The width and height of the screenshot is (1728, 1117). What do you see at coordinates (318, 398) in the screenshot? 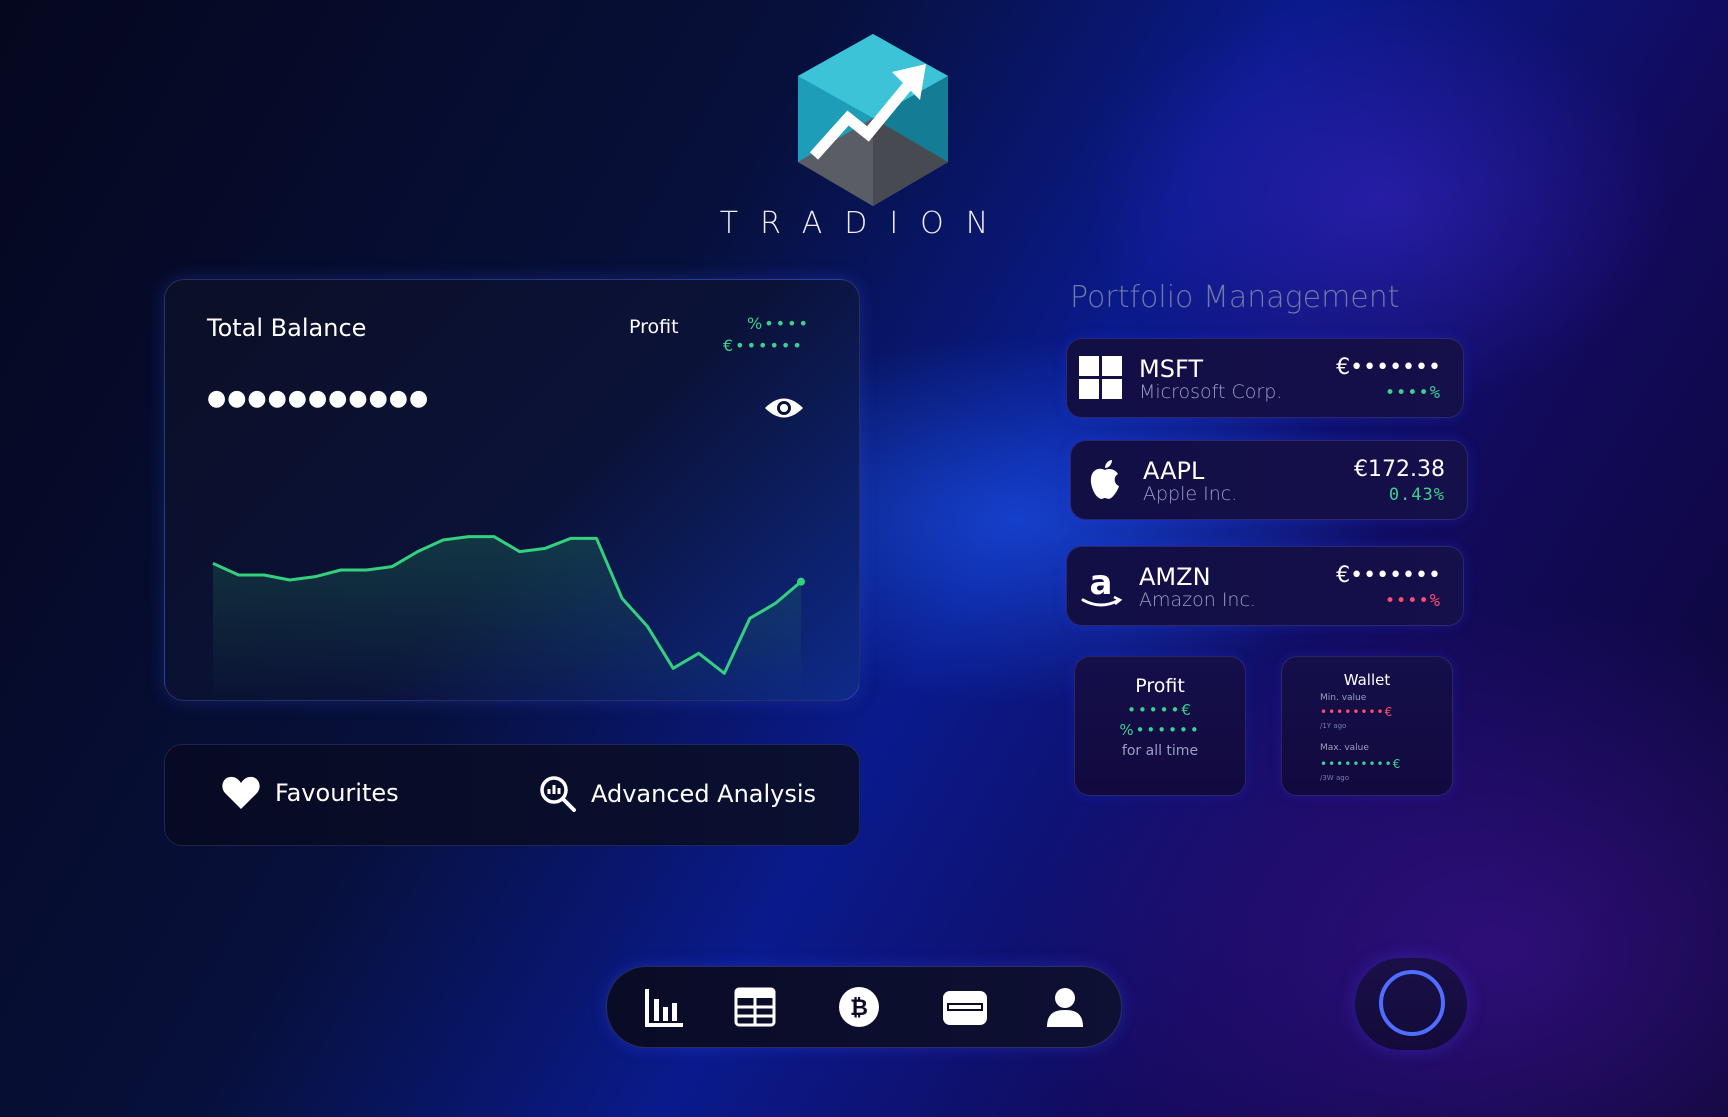
I see `balance-value-masked: ●●●●●●●●●●●` at bounding box center [318, 398].